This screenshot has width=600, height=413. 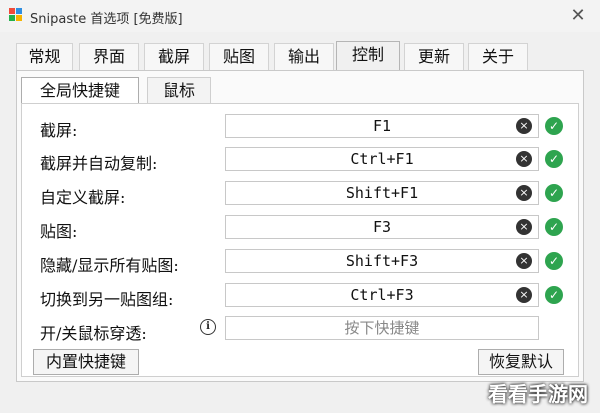 What do you see at coordinates (382, 328) in the screenshot?
I see `hotkey-field-mouse-passthrough: 按下快捷键` at bounding box center [382, 328].